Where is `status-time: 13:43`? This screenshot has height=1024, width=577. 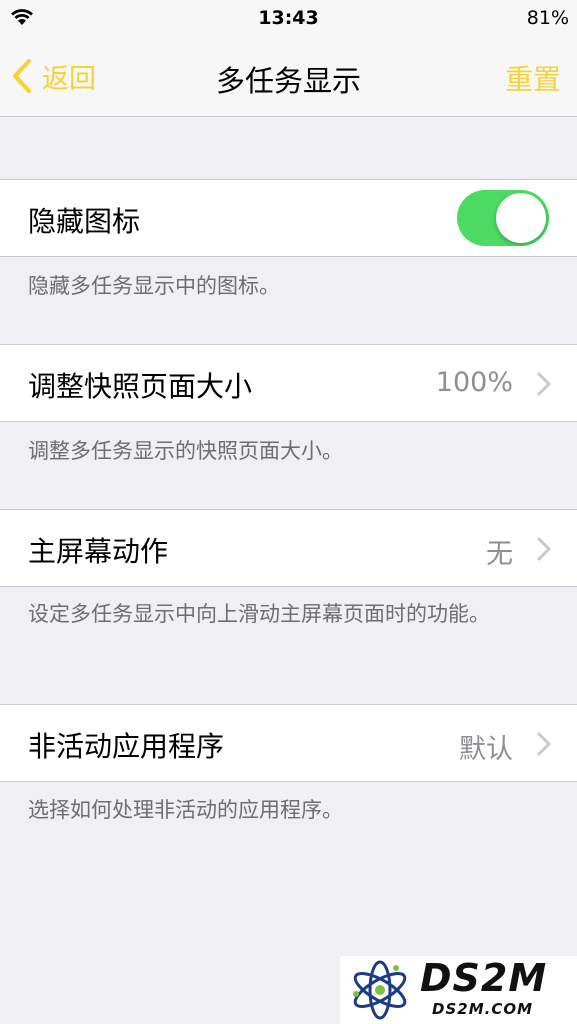 status-time: 13:43 is located at coordinates (288, 18).